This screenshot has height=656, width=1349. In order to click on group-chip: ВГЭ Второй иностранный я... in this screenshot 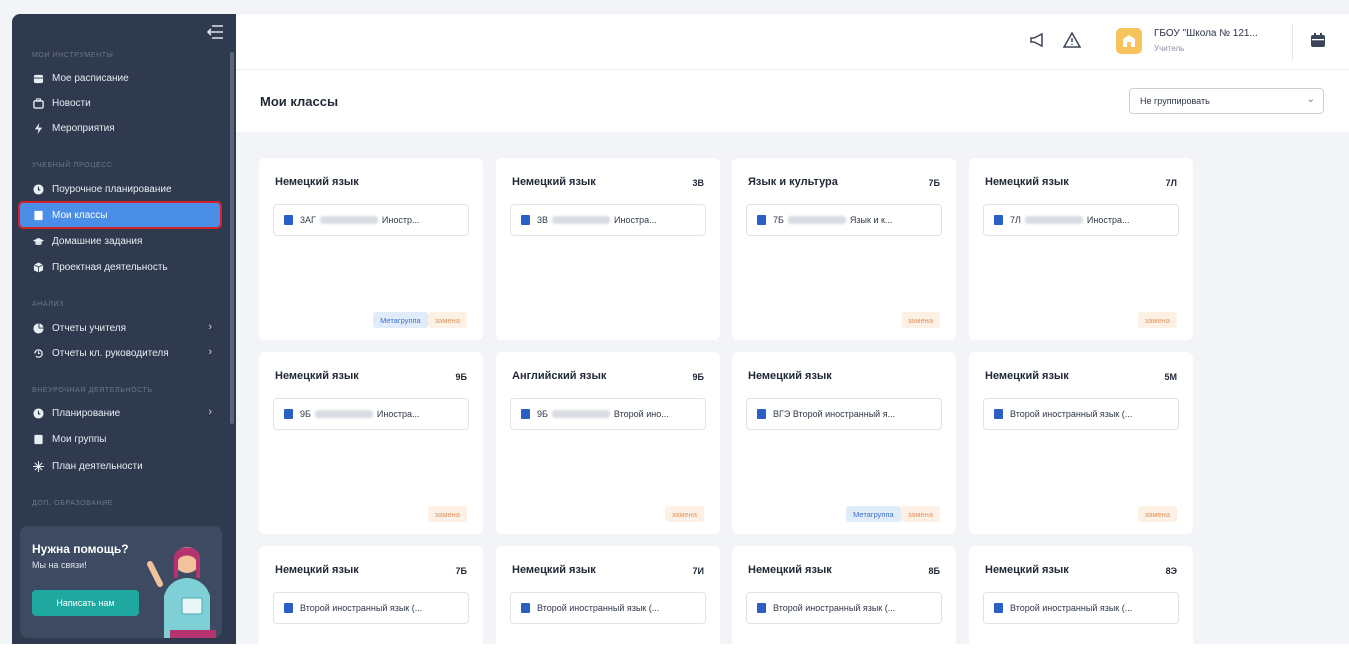, I will do `click(844, 414)`.